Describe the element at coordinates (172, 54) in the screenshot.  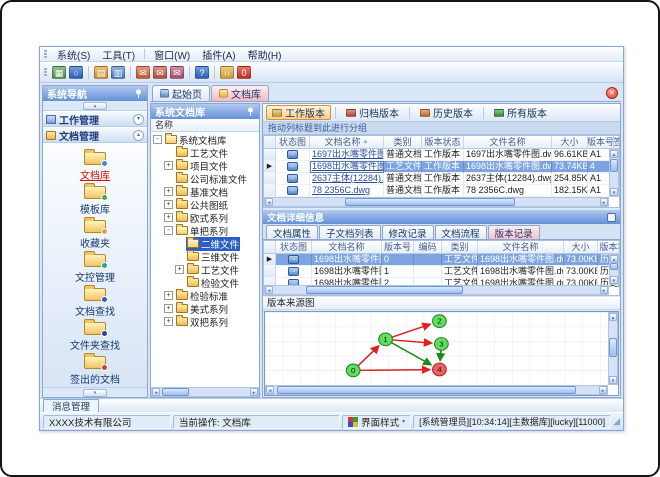
I see `menu-item-3: 窗口(W)` at that location.